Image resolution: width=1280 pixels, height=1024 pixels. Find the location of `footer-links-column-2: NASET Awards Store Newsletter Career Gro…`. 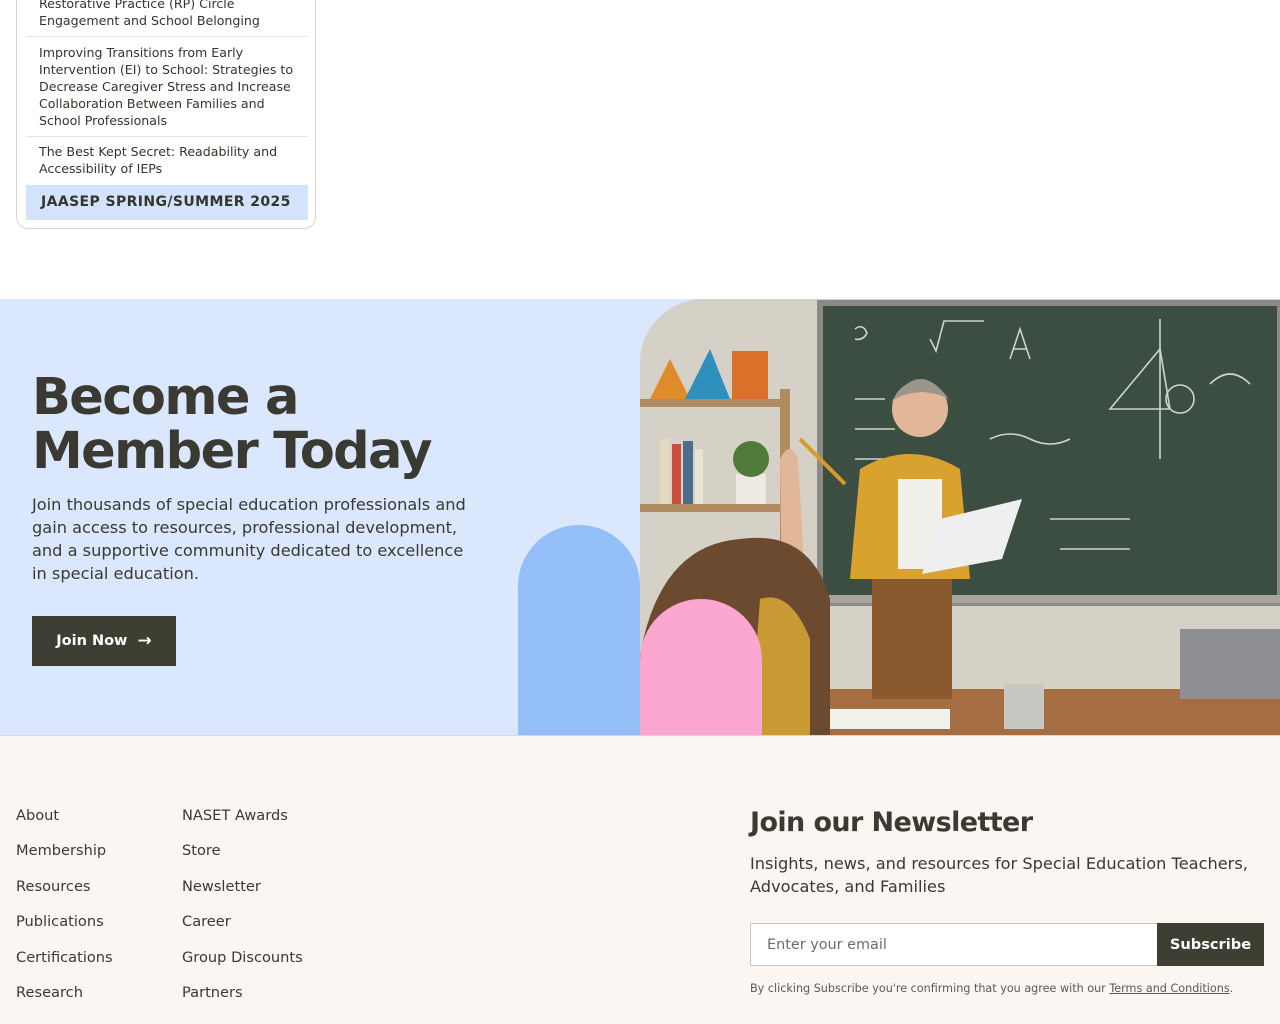

footer-links-column-2: NASET Awards Store Newsletter Career Gro… is located at coordinates (242, 912).